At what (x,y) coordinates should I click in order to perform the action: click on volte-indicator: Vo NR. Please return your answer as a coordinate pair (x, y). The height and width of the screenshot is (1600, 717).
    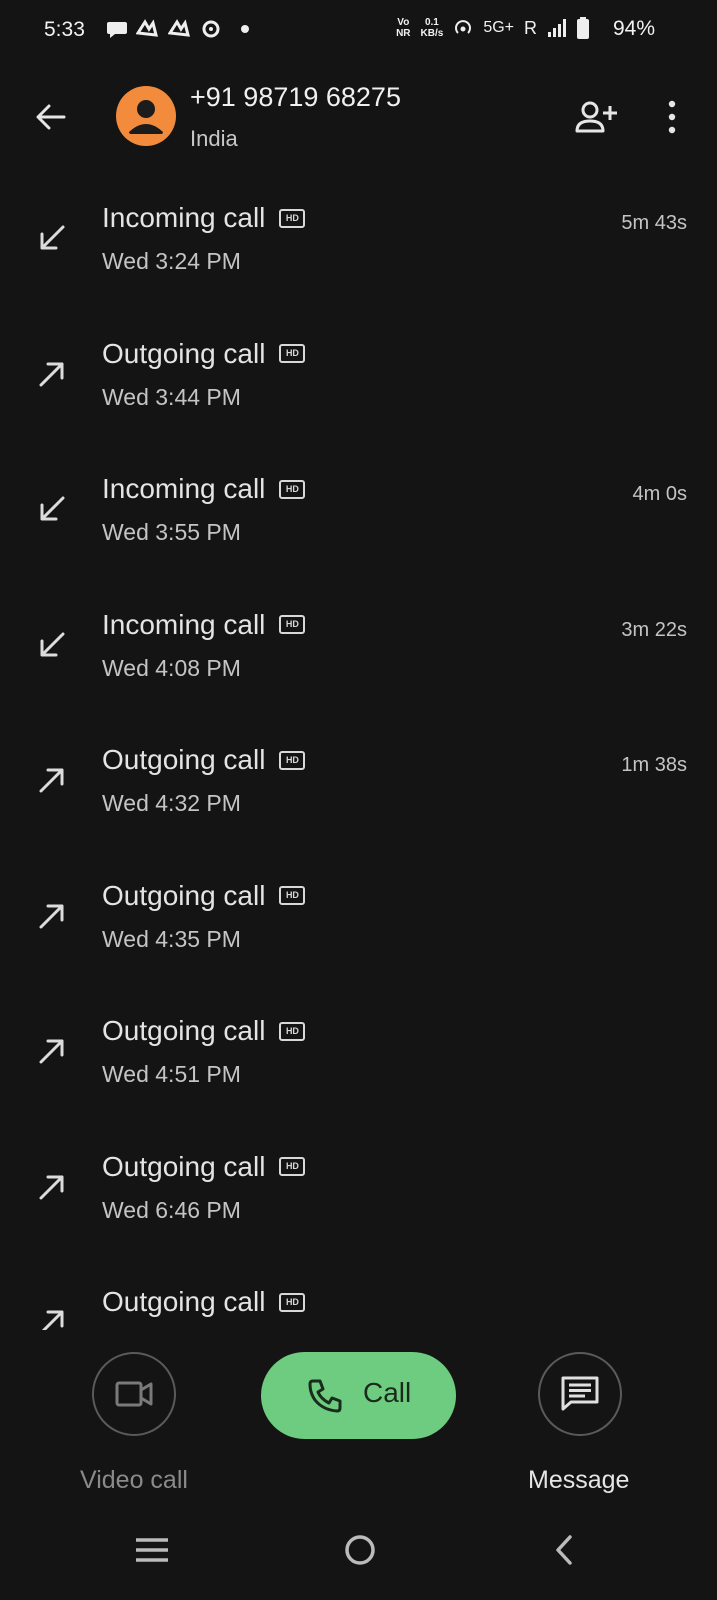
    Looking at the image, I should click on (403, 28).